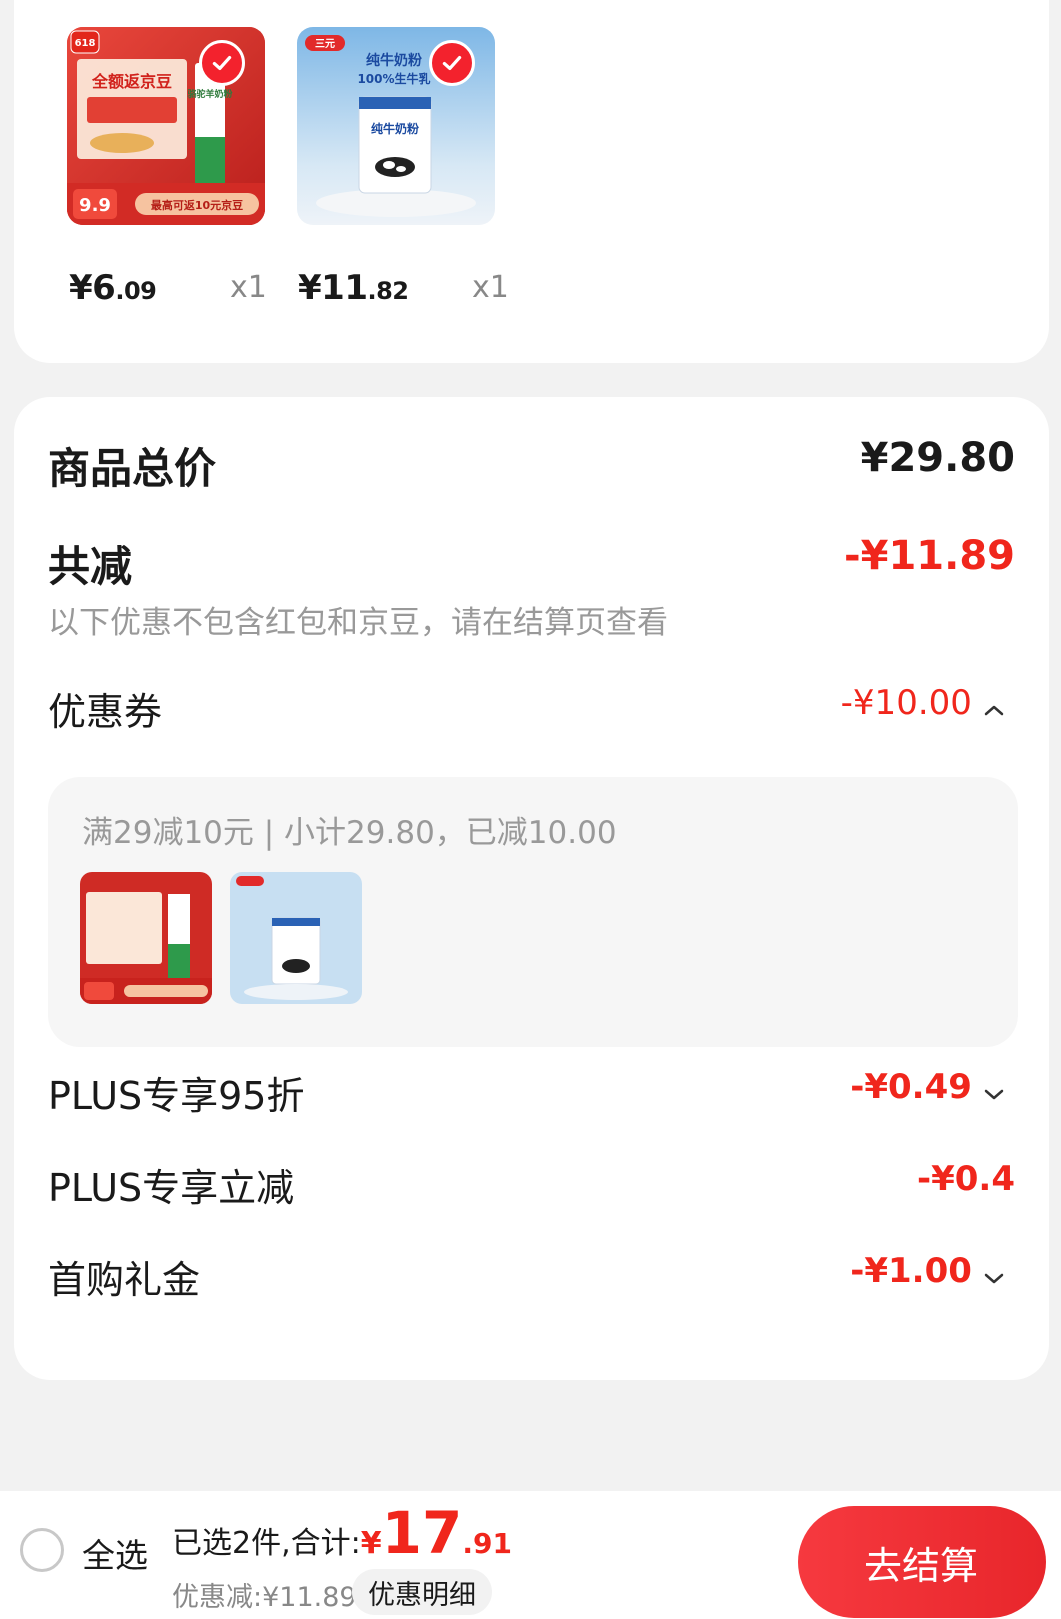  I want to click on checkout-button: 去结算, so click(922, 1562).